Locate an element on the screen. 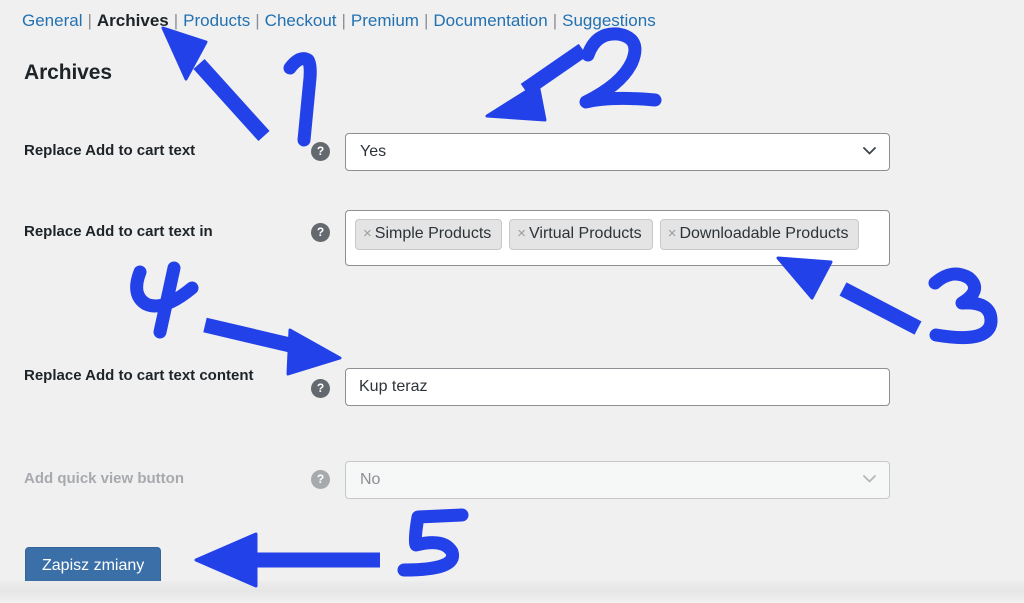 The image size is (1024, 603). label-replace-add-to-cart-text: Replace Add to cart text is located at coordinates (110, 150).